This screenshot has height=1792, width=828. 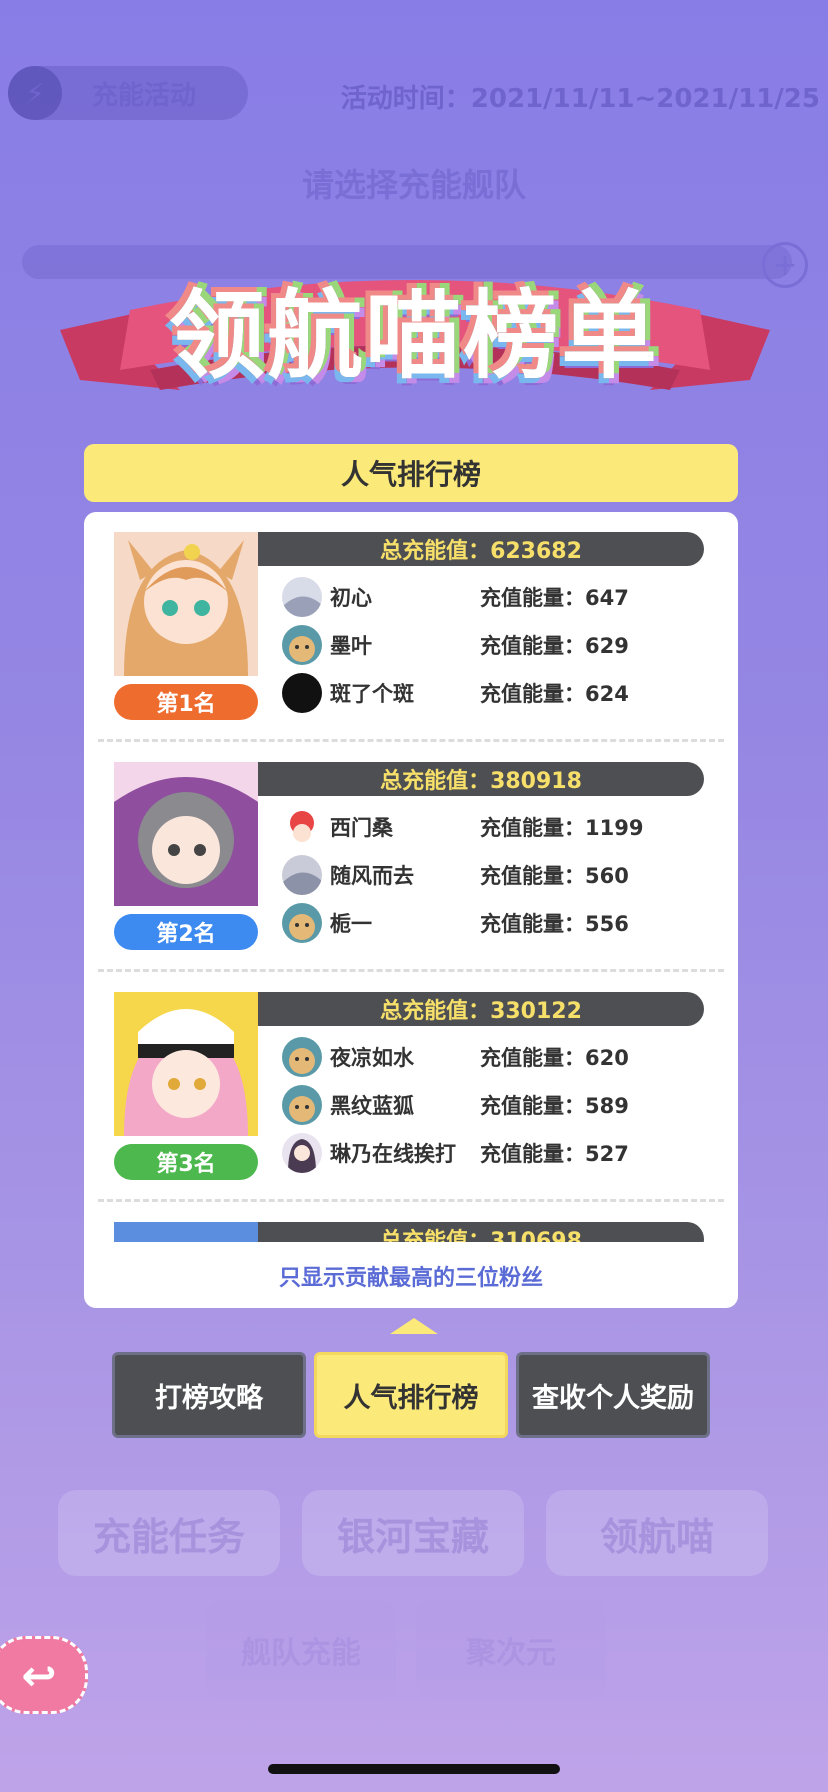 What do you see at coordinates (372, 876) in the screenshot?
I see `fan-name: 随风而去` at bounding box center [372, 876].